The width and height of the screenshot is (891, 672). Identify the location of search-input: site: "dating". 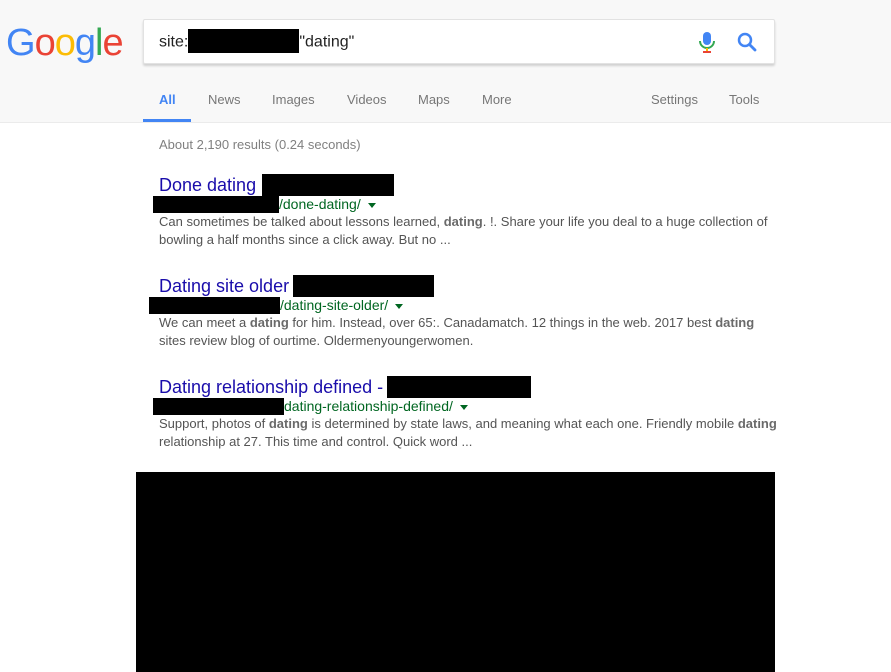
(459, 41).